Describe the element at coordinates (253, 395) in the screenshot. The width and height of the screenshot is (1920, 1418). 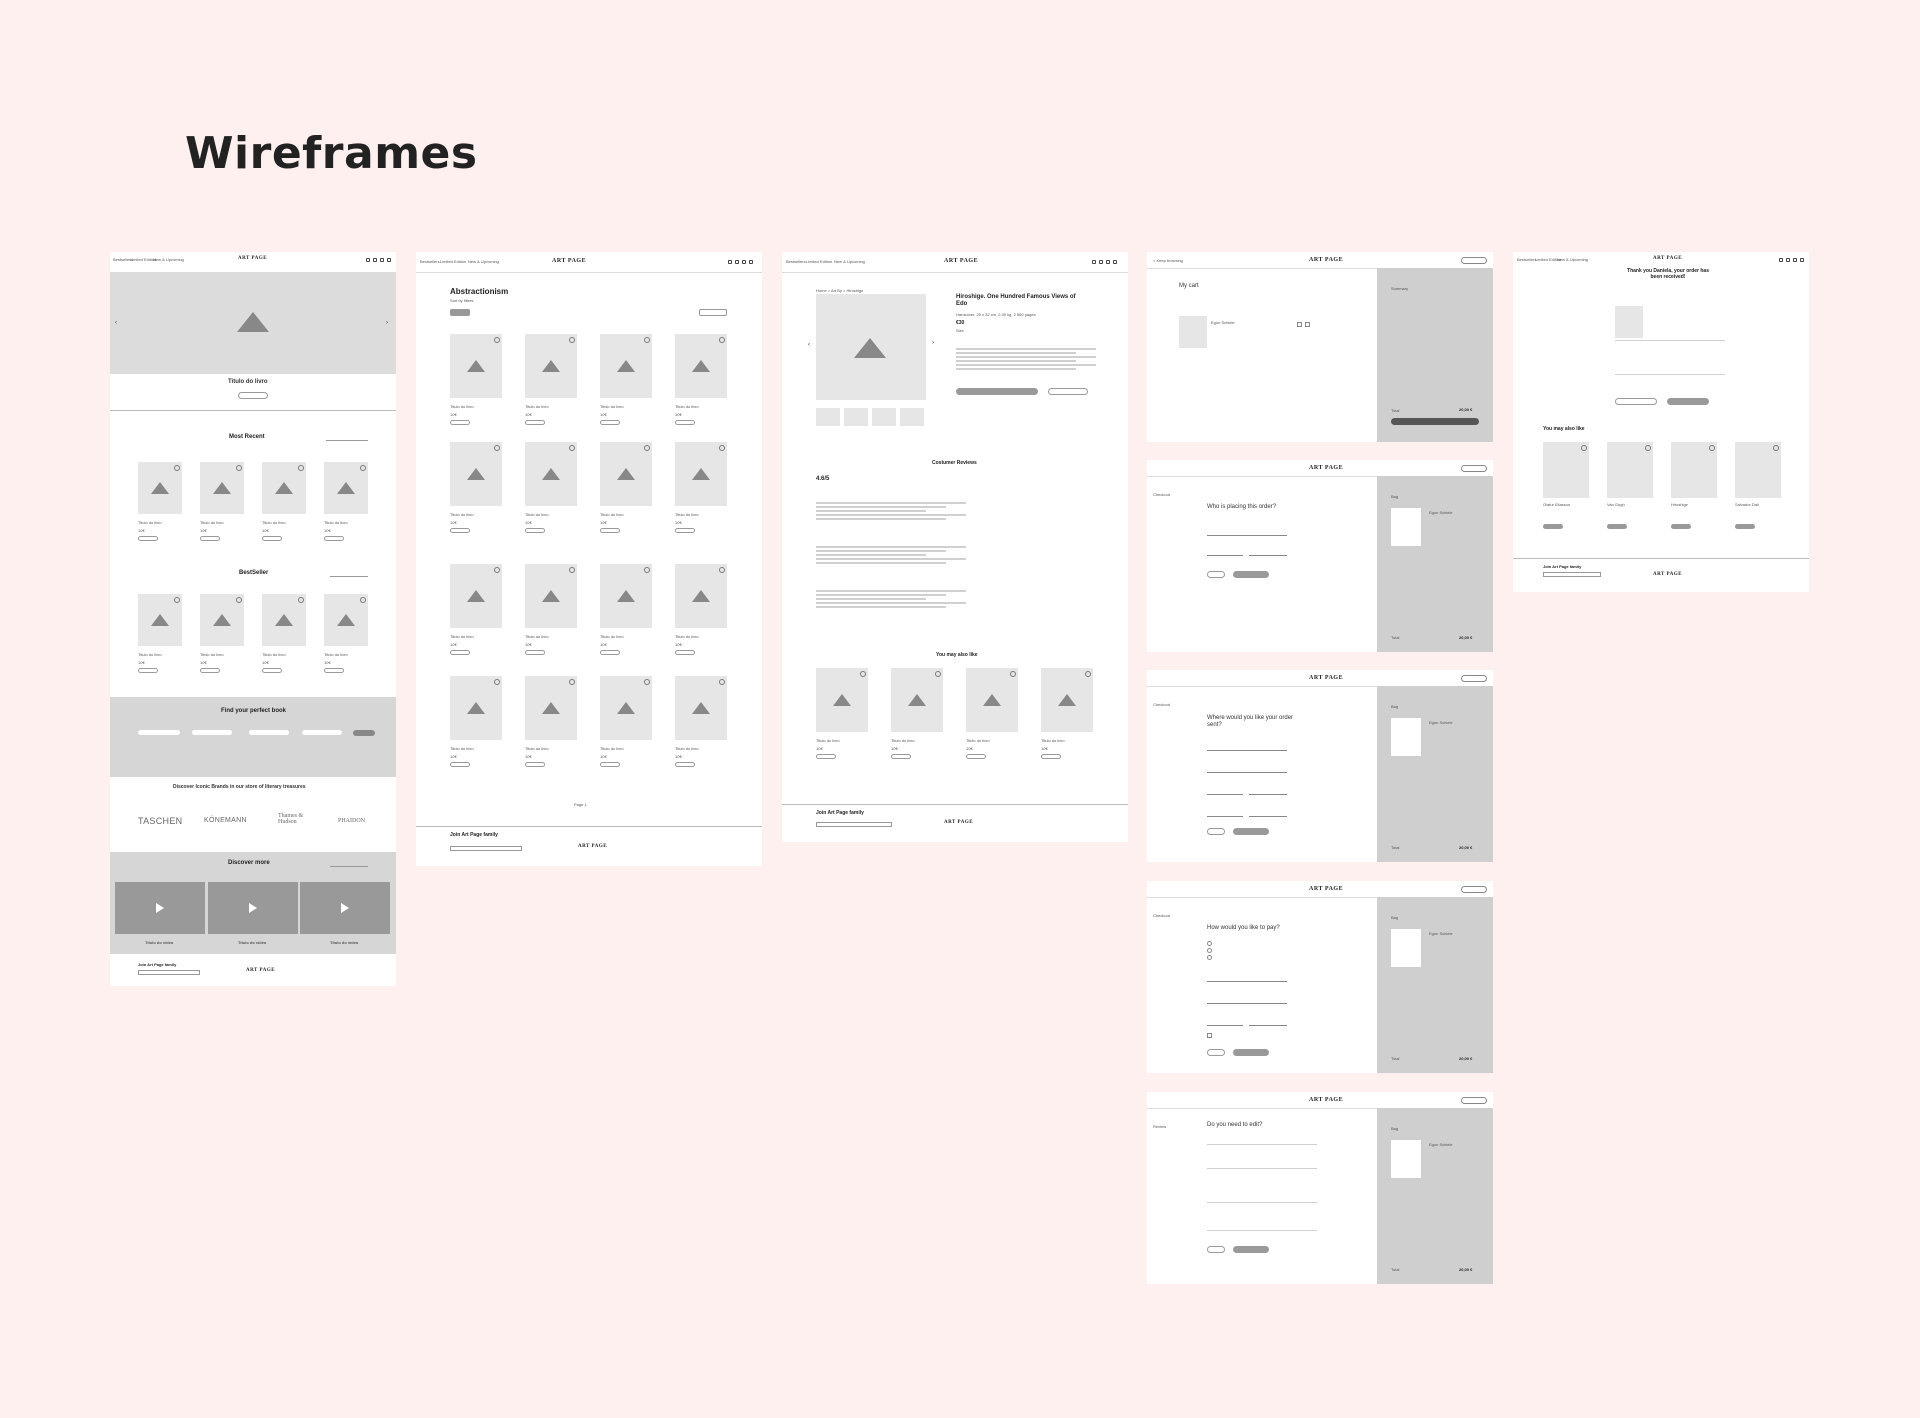
I see `hero-button` at that location.